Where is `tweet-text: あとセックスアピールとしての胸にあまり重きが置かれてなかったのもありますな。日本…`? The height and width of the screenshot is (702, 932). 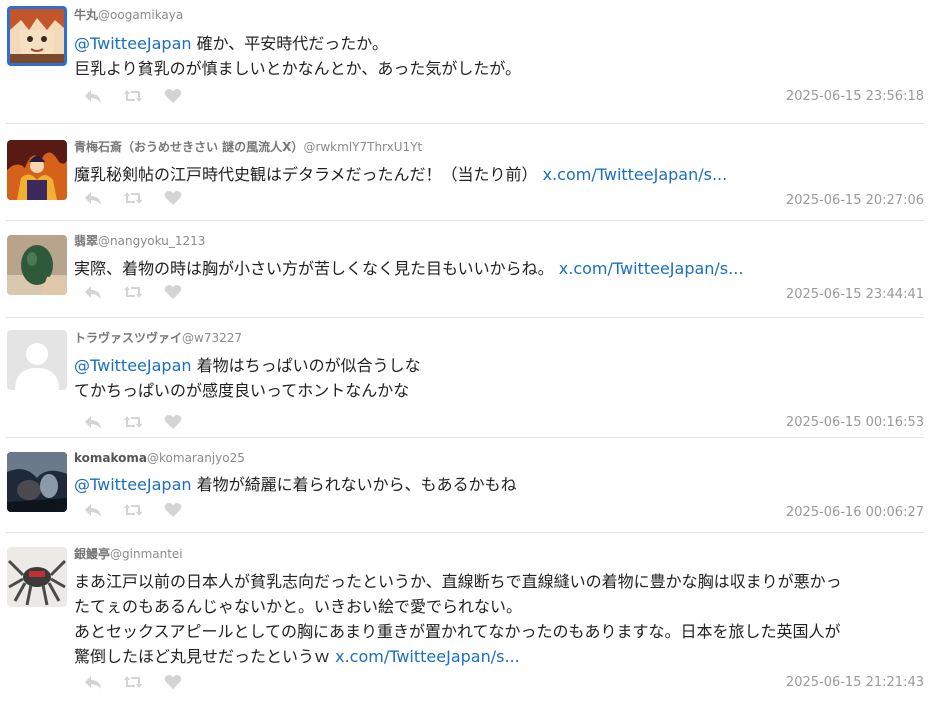 tweet-text: あとセックスアピールとしての胸にあまり重きが置かれてなかったのもありますな。日本… is located at coordinates (457, 631).